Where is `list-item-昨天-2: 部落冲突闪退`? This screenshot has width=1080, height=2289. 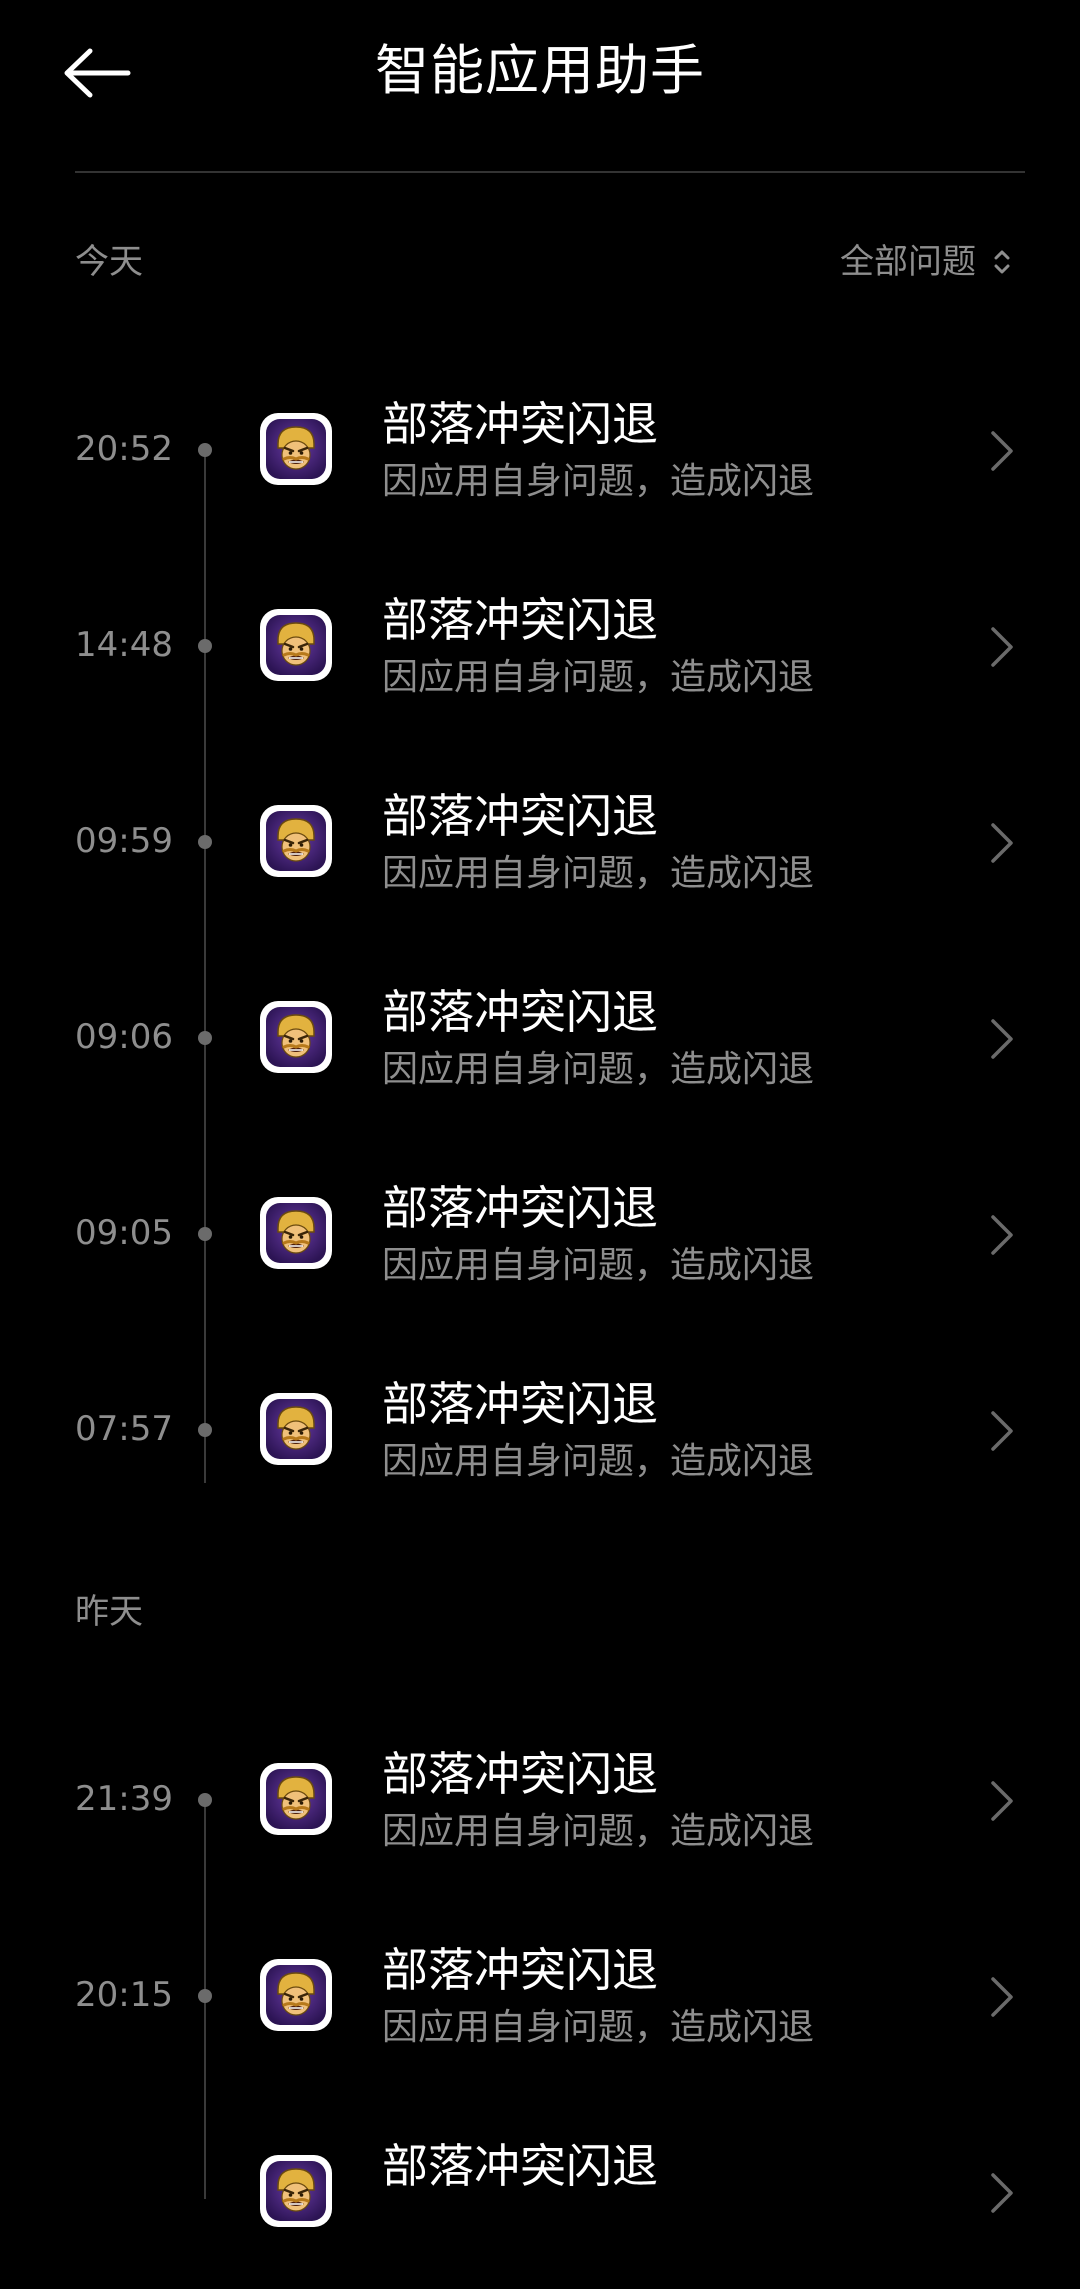 list-item-昨天-2: 部落冲突闪退 is located at coordinates (540, 2191).